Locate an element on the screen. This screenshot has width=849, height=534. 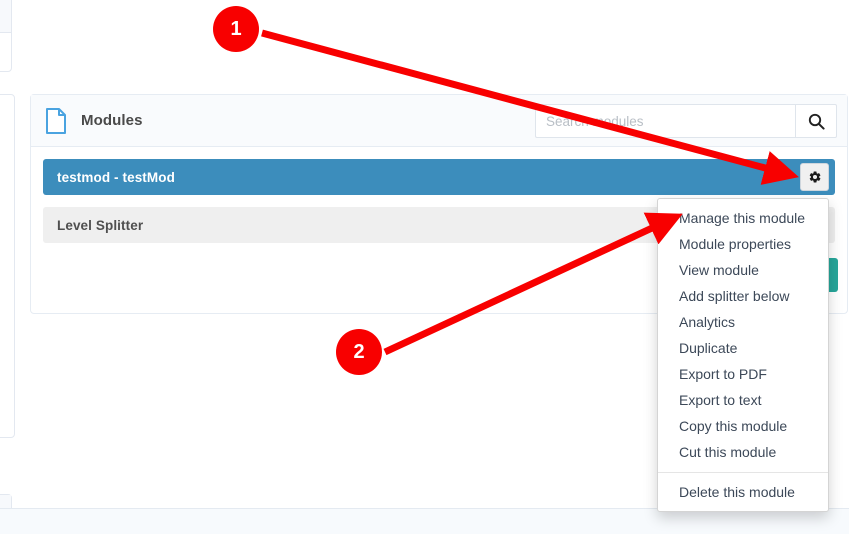
gear-icon is located at coordinates (814, 177).